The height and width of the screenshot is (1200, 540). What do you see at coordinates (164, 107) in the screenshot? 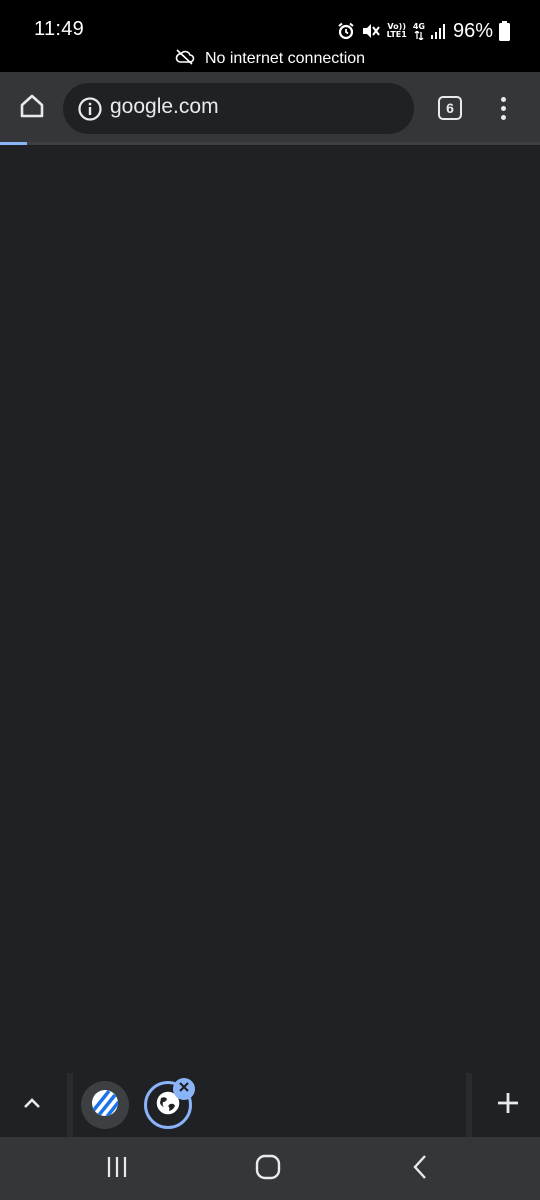
I see `url-text: google.com` at bounding box center [164, 107].